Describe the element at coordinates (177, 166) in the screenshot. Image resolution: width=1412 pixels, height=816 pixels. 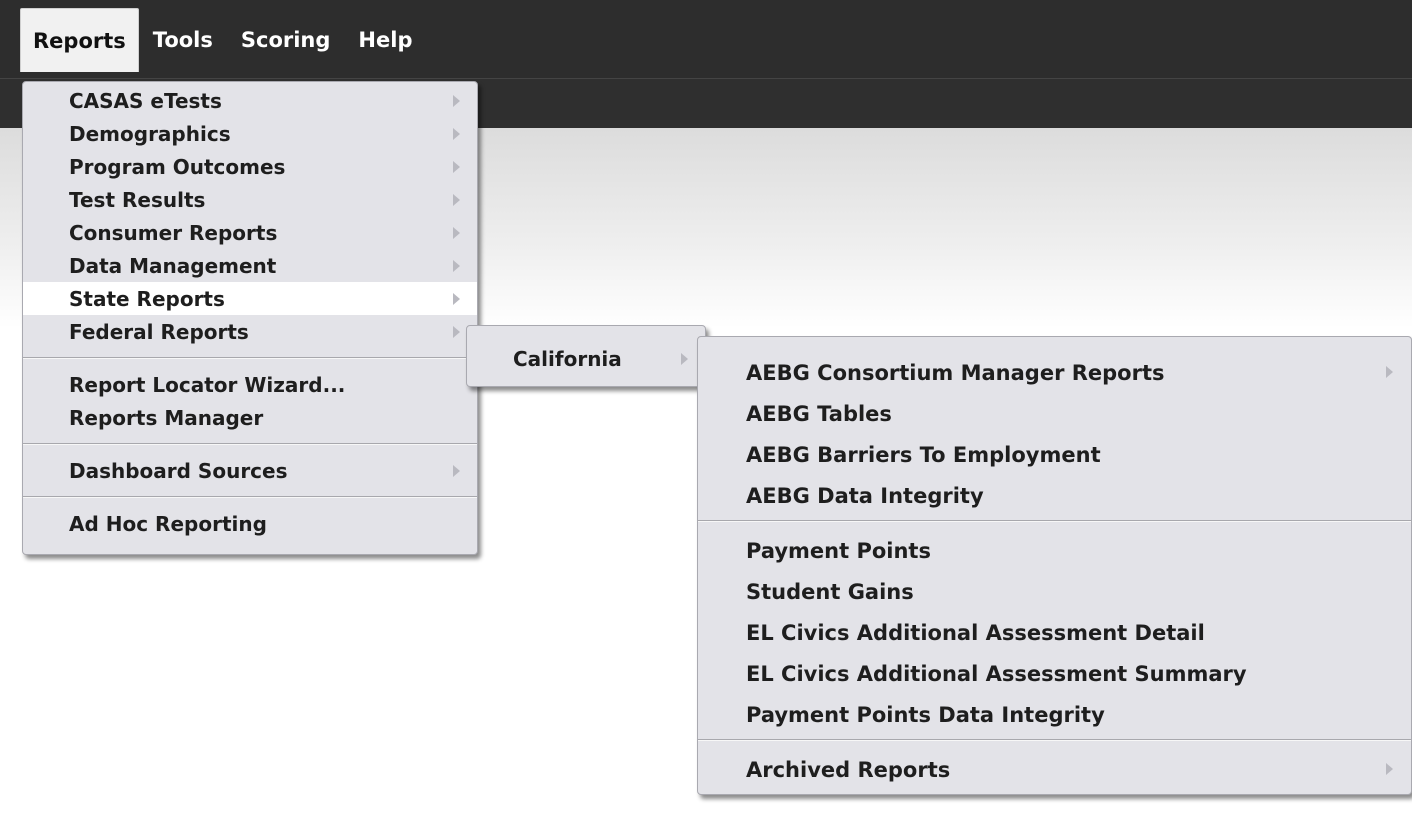
I see `menu-item-label: Program Outcomes` at that location.